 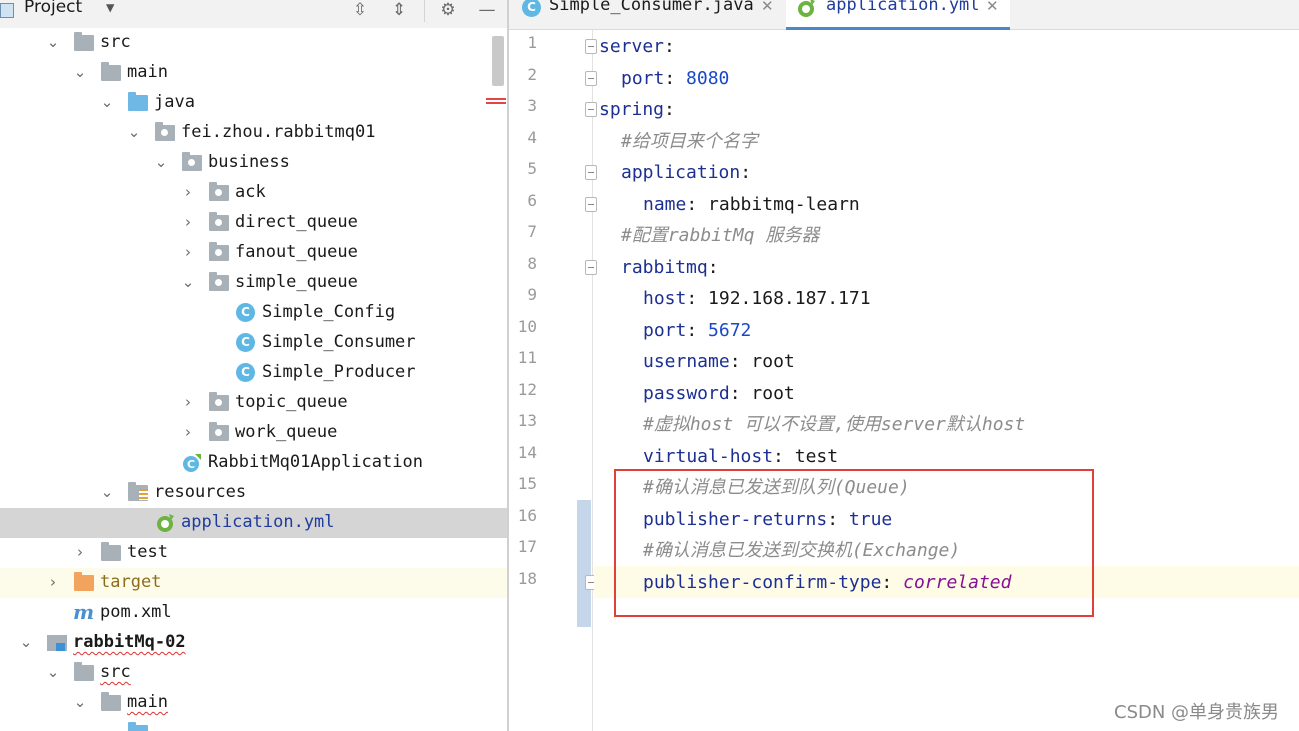 I want to click on code-line: application:, so click(x=686, y=173).